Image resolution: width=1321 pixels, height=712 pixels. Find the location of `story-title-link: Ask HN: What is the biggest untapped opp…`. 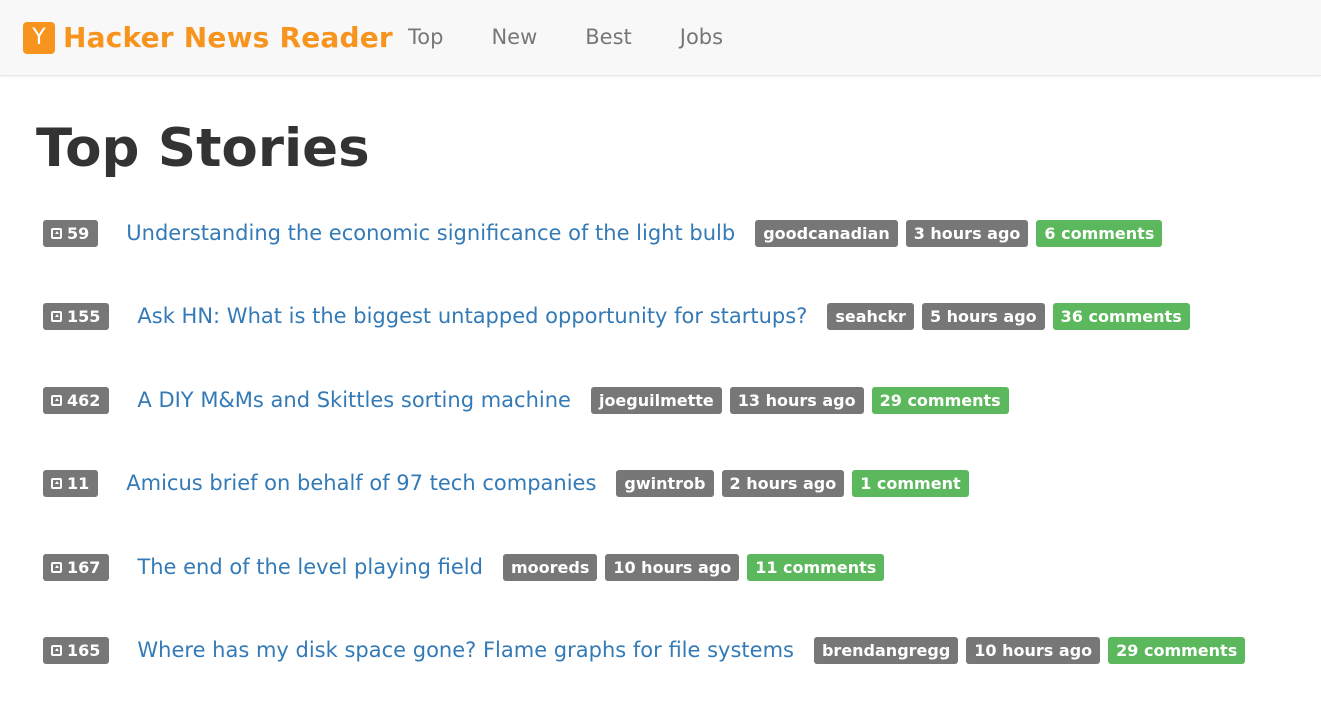

story-title-link: Ask HN: What is the biggest untapped opp… is located at coordinates (472, 316).